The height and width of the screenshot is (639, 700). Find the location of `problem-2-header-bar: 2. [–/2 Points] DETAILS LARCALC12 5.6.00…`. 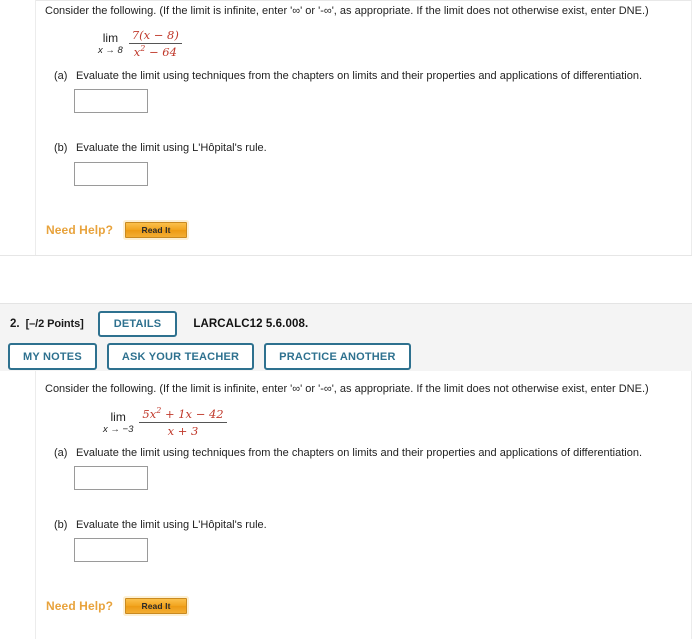

problem-2-header-bar: 2. [–/2 Points] DETAILS LARCALC12 5.6.00… is located at coordinates (346, 337).